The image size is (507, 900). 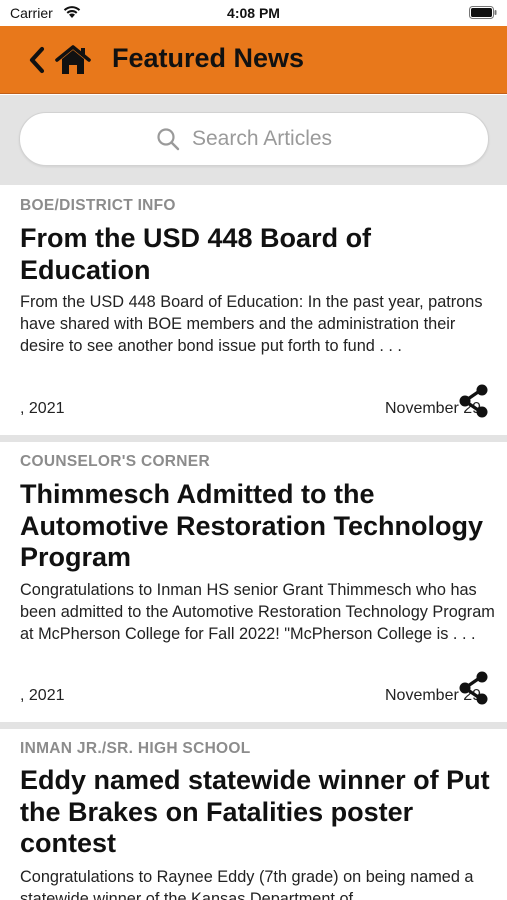 I want to click on search-icon, so click(x=168, y=139).